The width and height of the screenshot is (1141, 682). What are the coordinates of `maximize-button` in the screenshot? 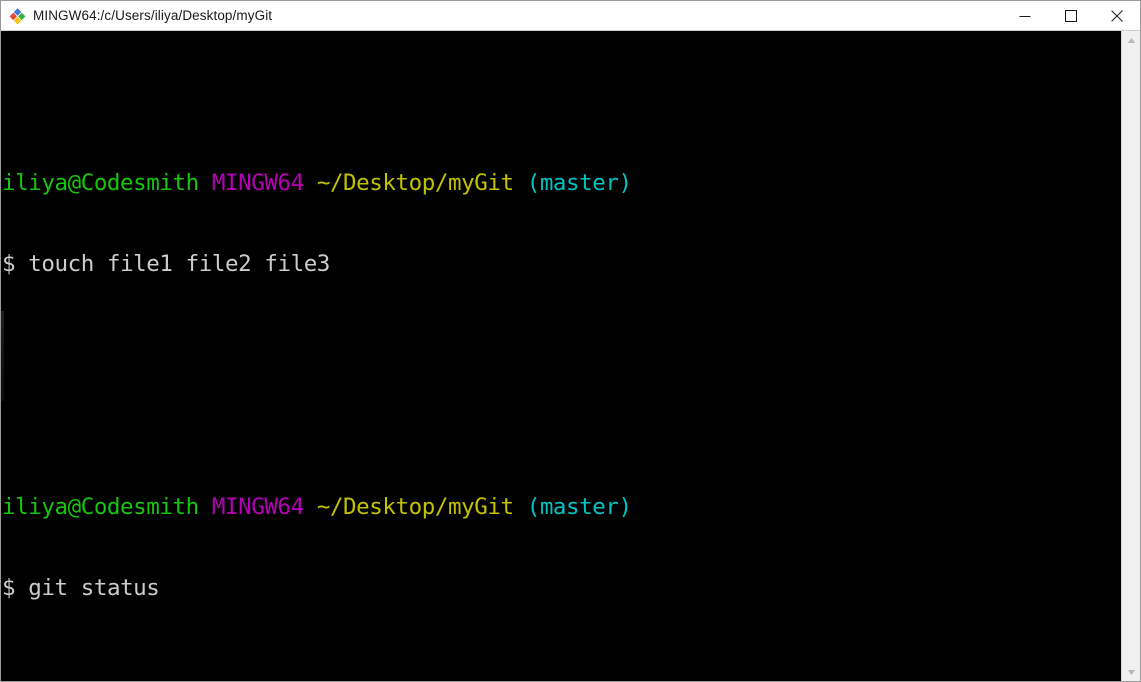 It's located at (1071, 15).